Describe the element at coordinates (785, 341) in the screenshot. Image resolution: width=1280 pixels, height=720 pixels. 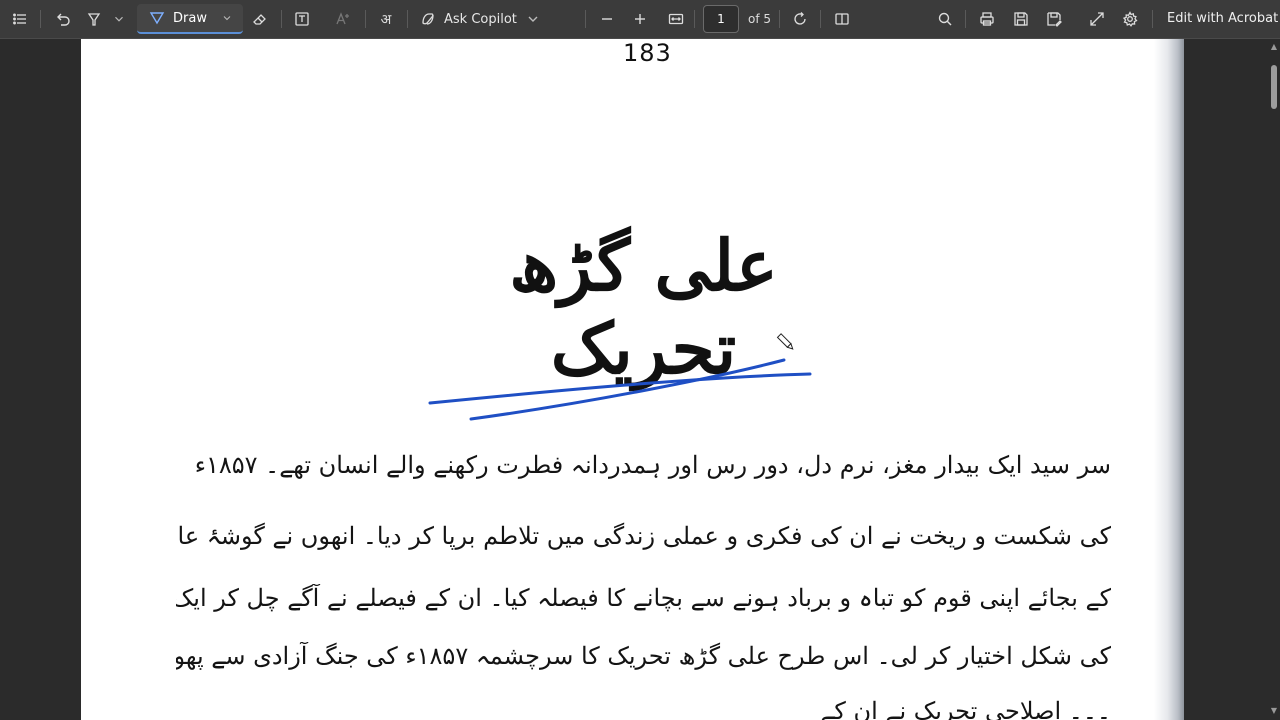
I see `pencil-cursor-icon` at that location.